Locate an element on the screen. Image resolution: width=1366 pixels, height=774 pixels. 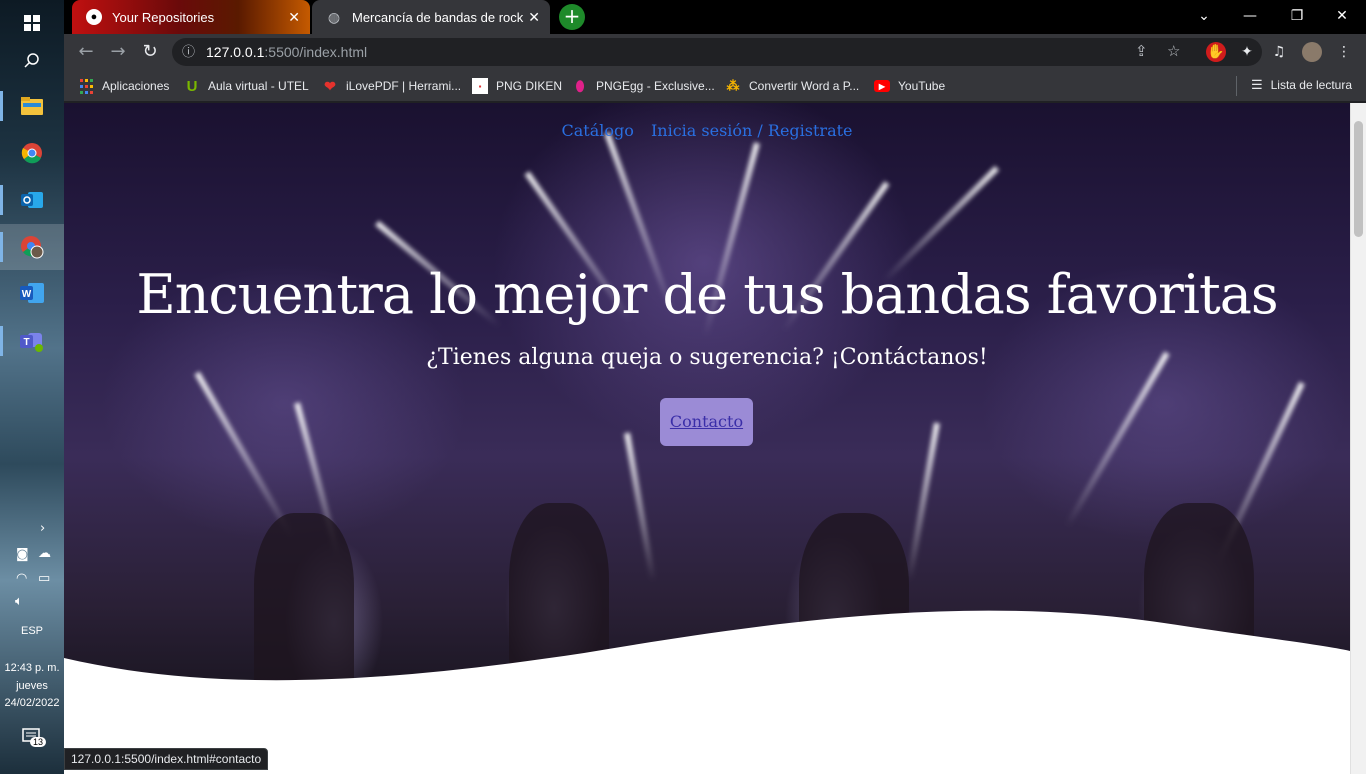
file-explorer-button is located at coordinates (32, 106).